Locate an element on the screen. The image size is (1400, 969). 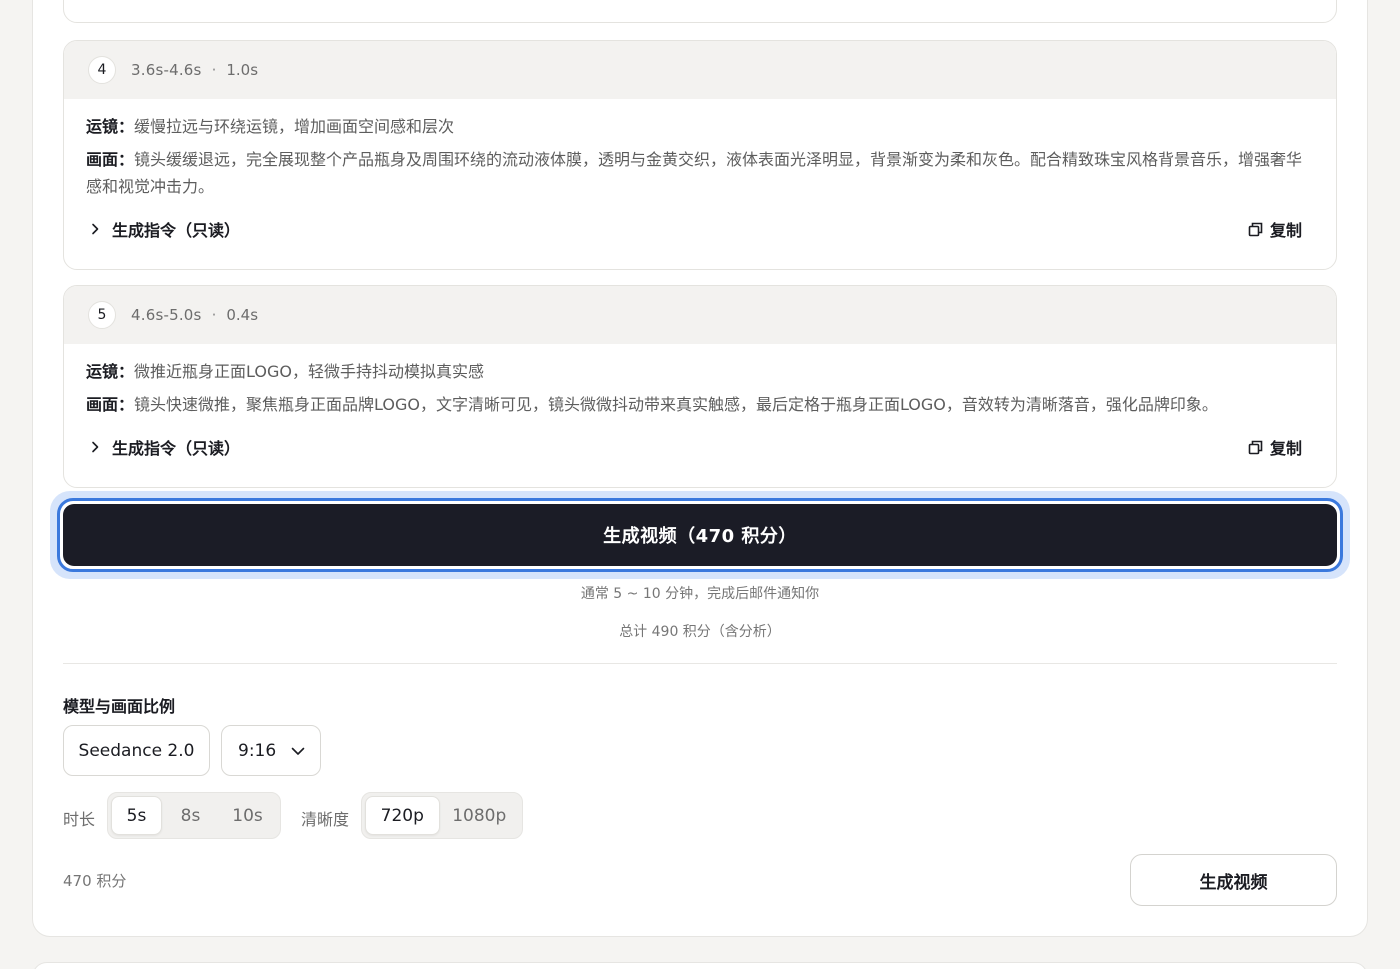
generate-video-label: 生成视频（470 积分） is located at coordinates (700, 535).